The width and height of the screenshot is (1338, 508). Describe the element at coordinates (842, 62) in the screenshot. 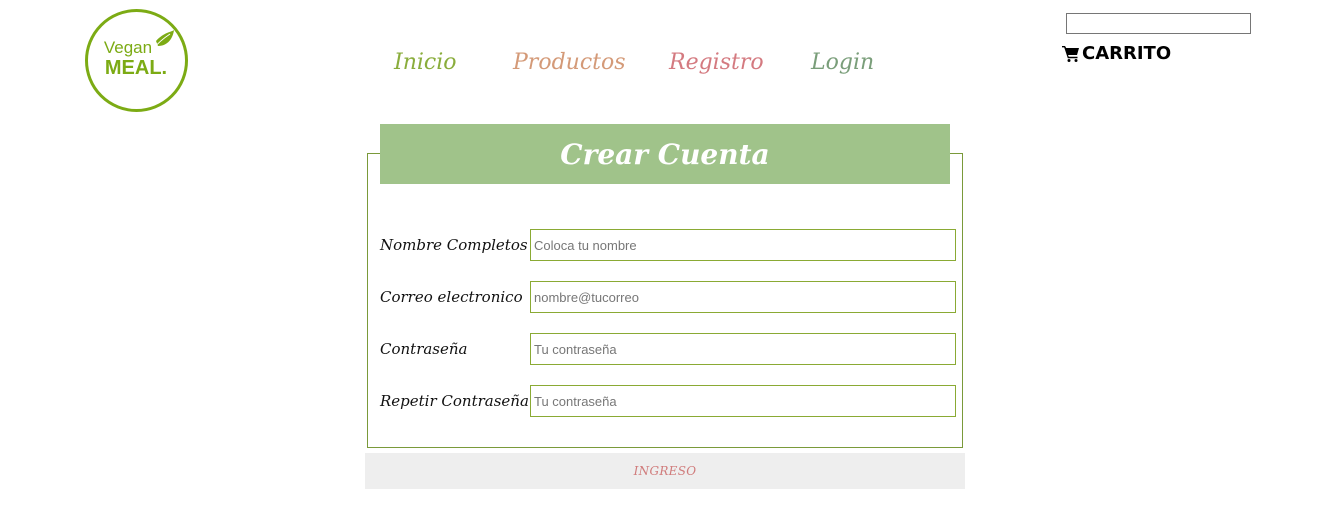

I see `nav-link-login: Login` at that location.